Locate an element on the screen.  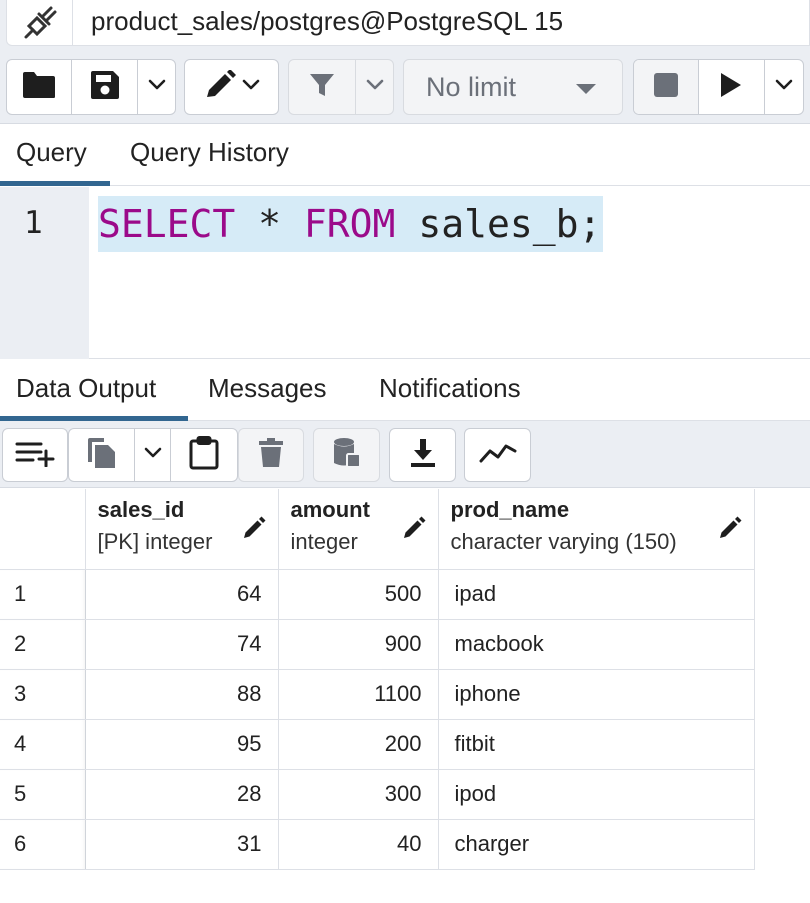
delete-row-button is located at coordinates (271, 455).